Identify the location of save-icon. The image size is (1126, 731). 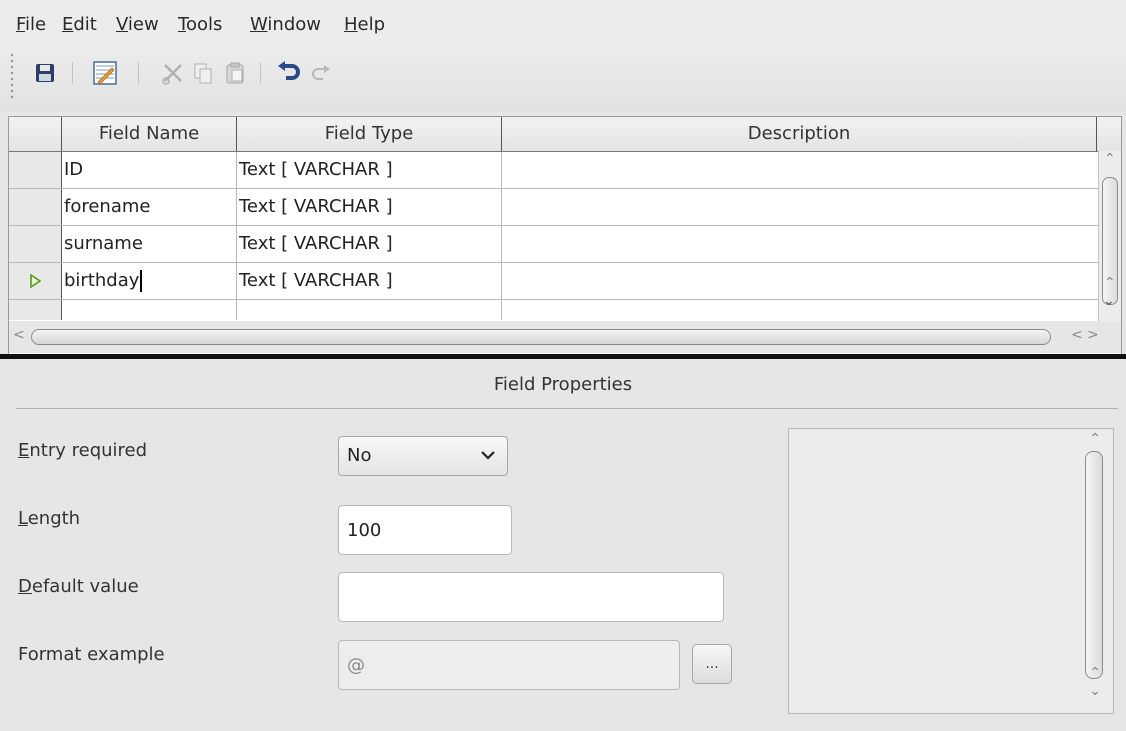
(45, 73).